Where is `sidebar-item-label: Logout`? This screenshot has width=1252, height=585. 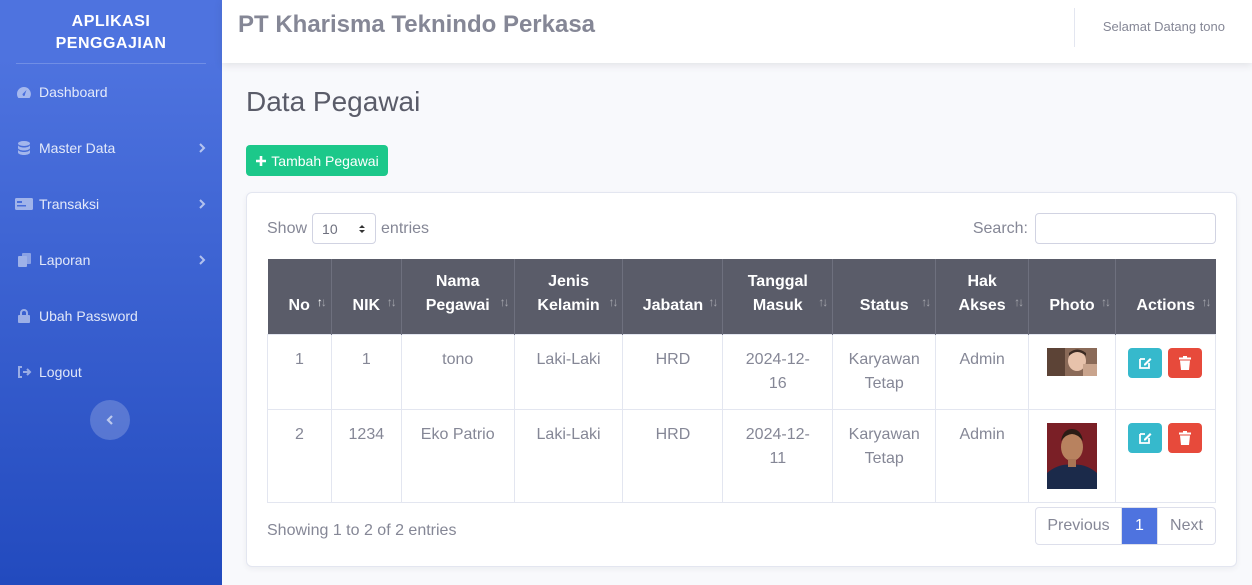 sidebar-item-label: Logout is located at coordinates (60, 372).